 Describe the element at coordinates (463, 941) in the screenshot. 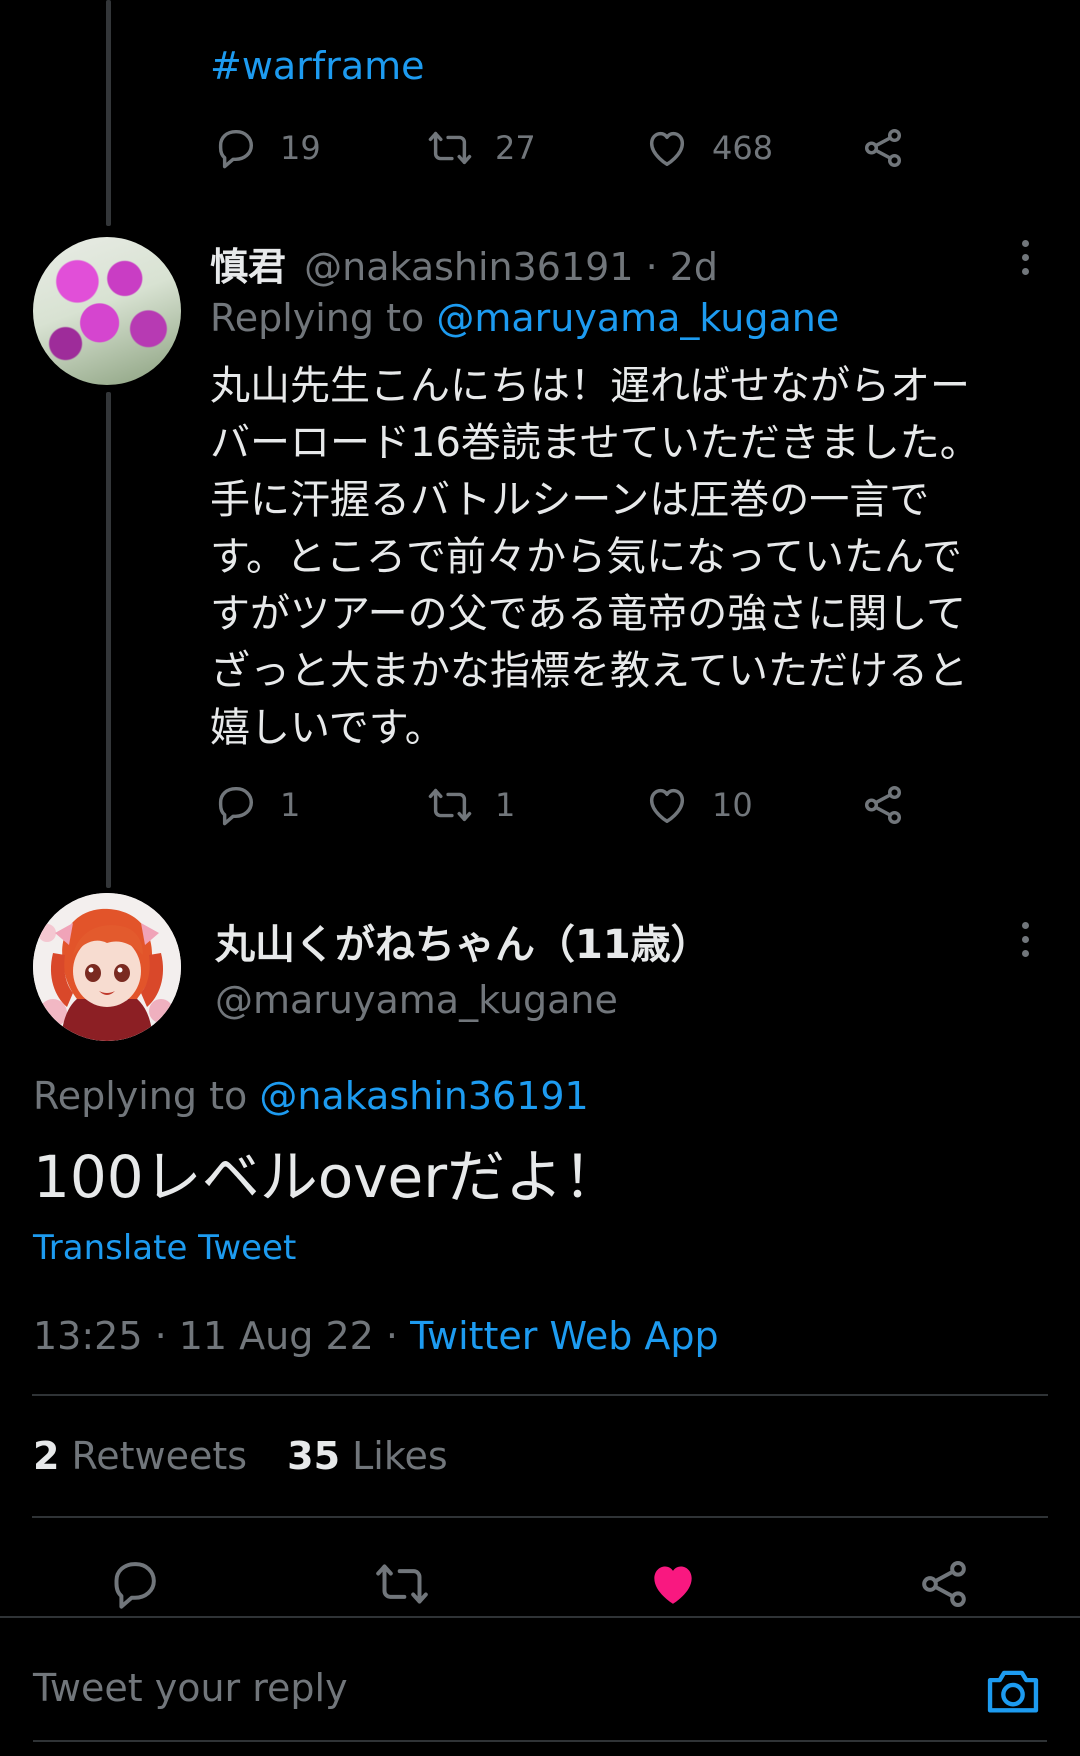

I see `author-name: 丸山くがねちゃん（11歳）` at that location.